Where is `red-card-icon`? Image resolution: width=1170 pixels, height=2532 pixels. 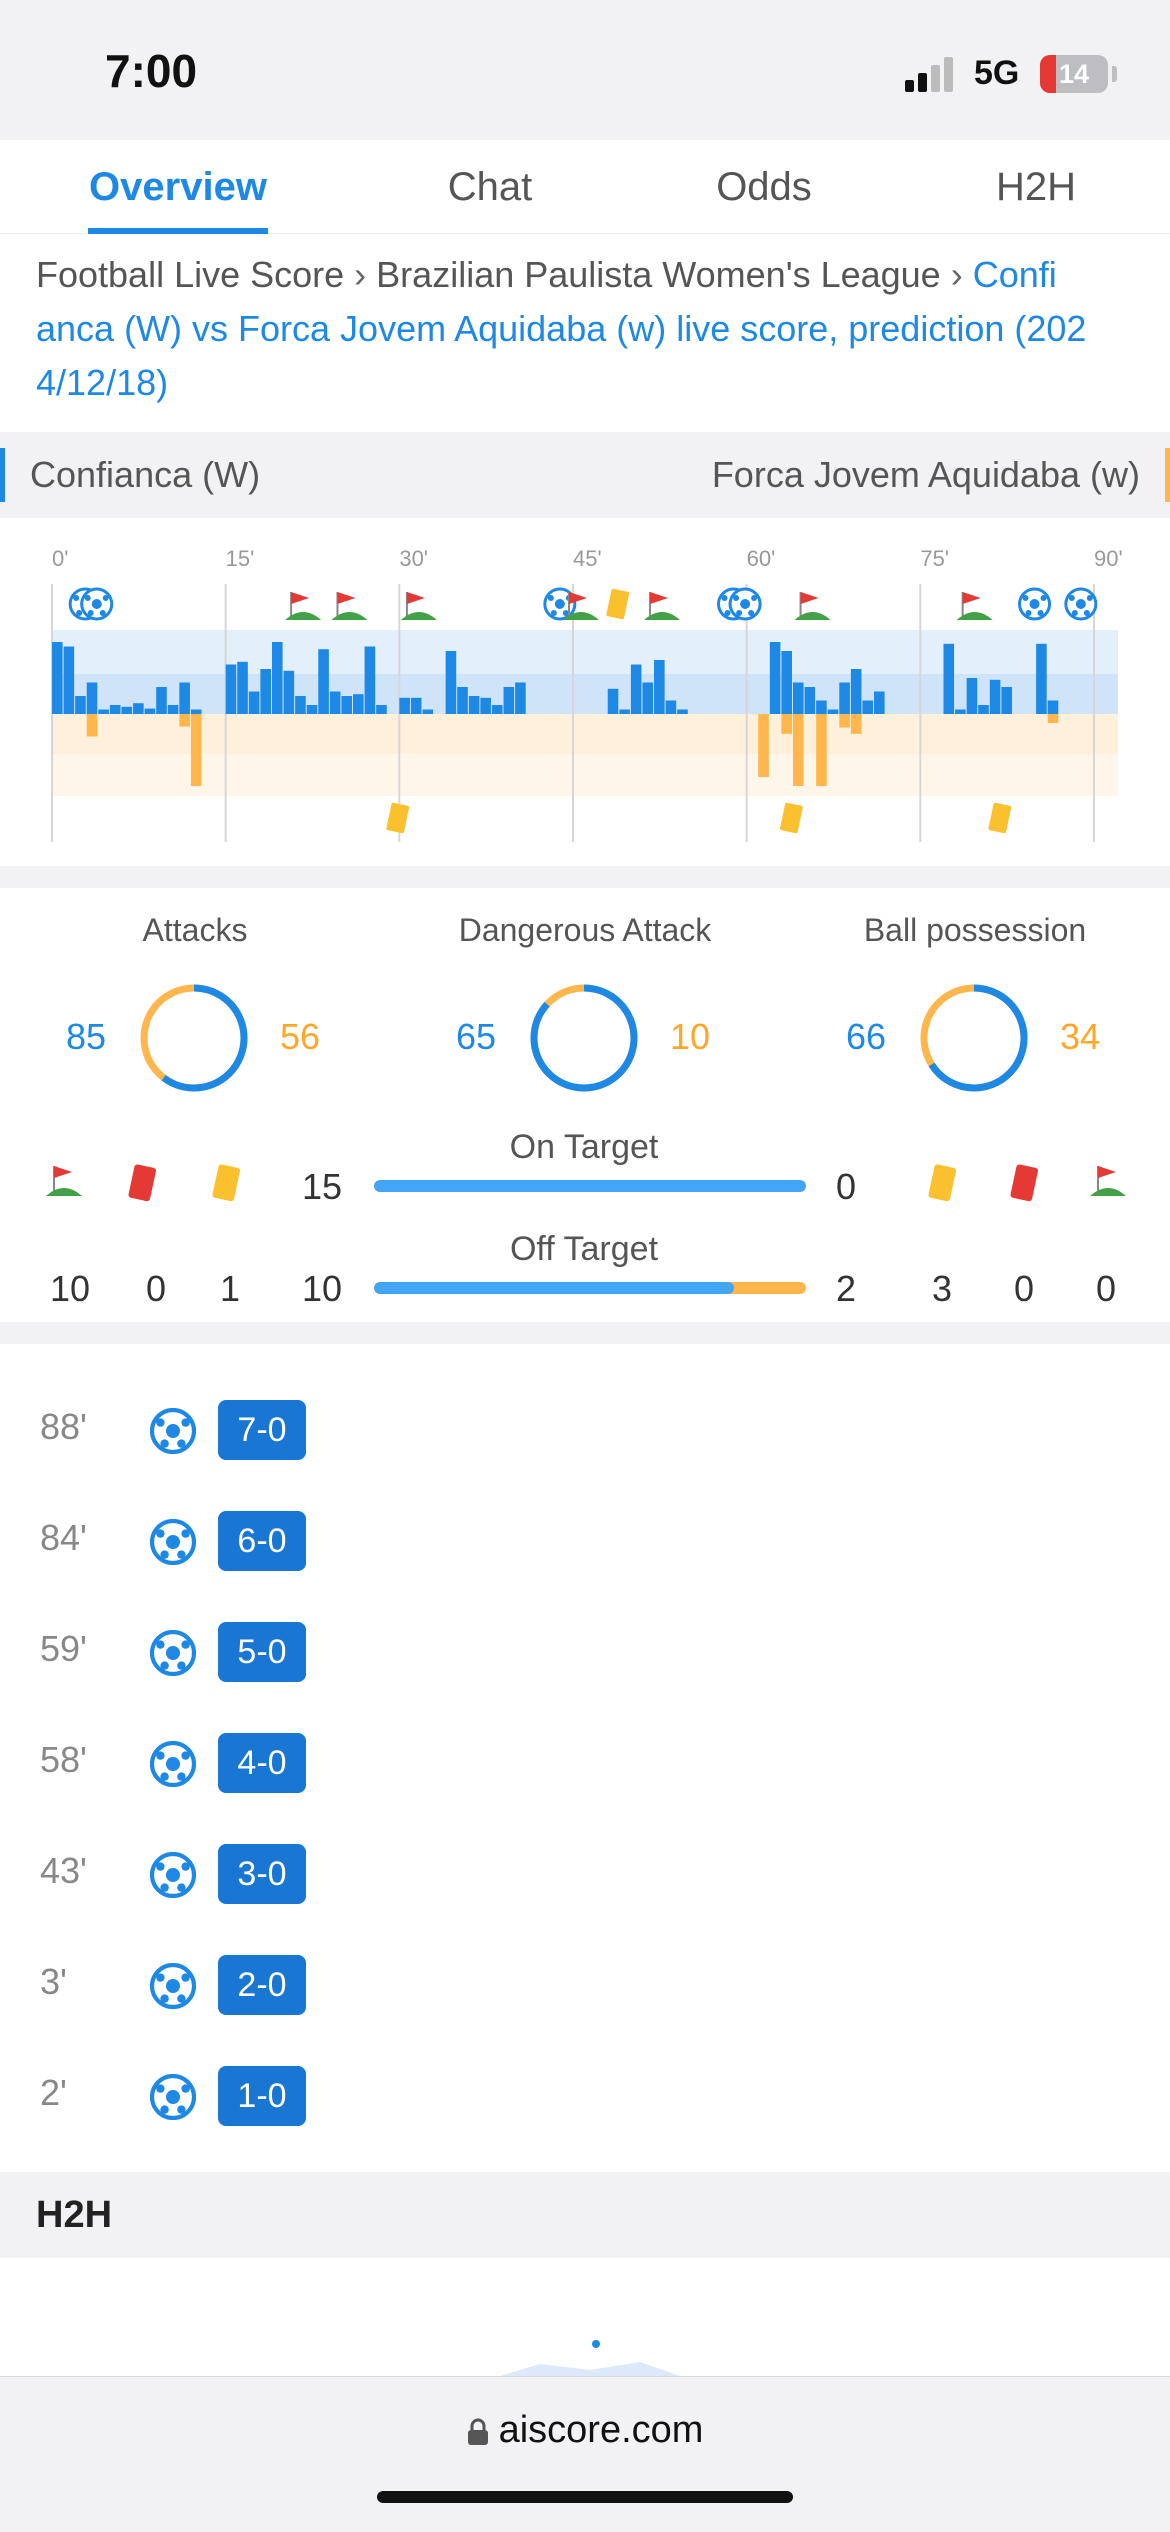 red-card-icon is located at coordinates (1024, 1183).